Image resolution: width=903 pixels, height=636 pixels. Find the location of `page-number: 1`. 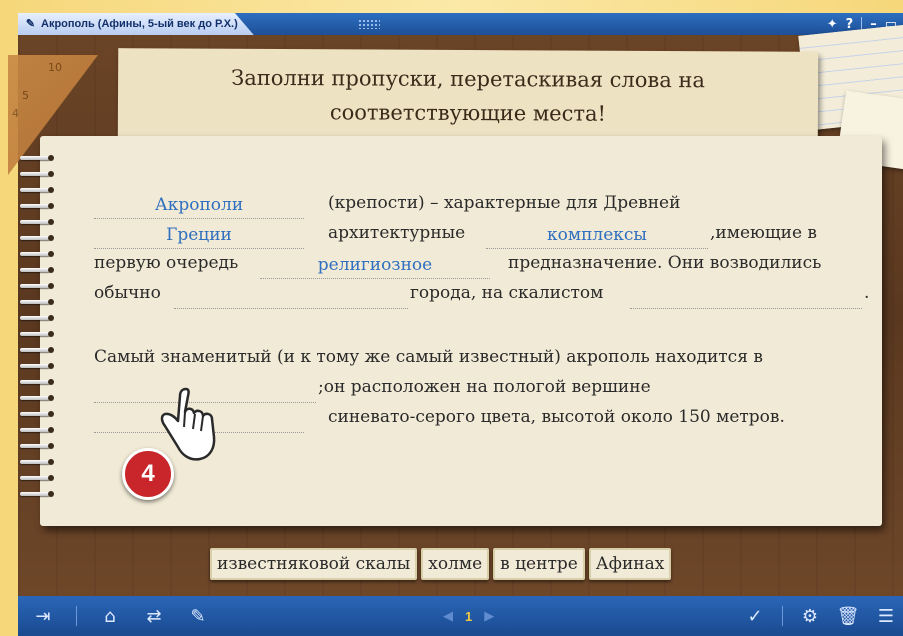

page-number: 1 is located at coordinates (469, 616).